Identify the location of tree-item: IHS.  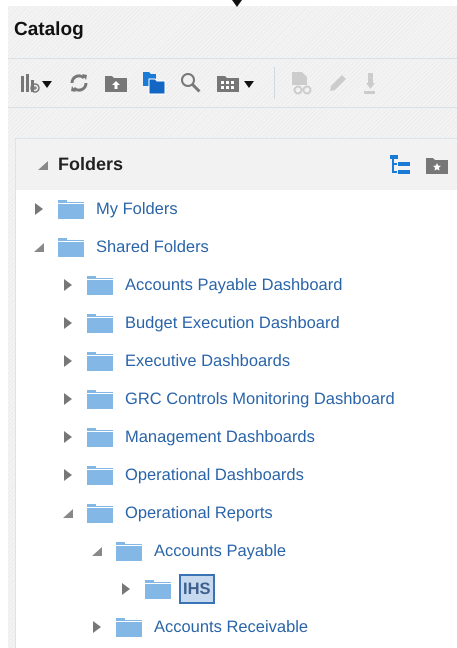
(197, 589).